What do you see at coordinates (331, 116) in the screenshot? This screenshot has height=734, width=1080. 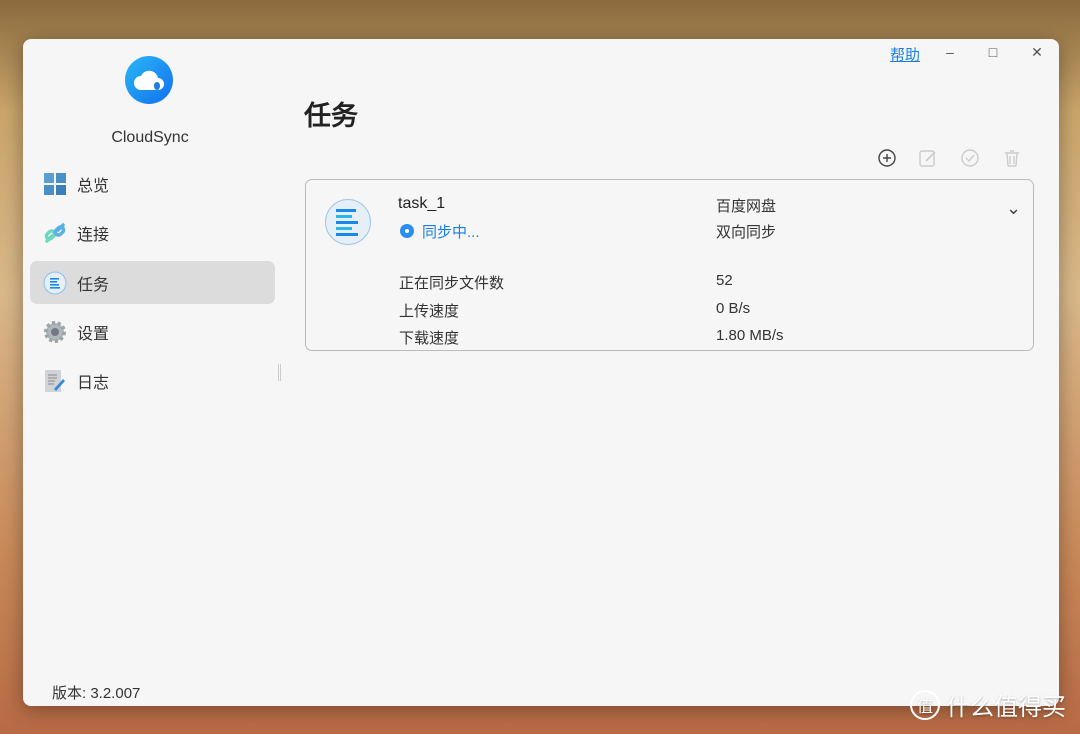 I see `page-title: 任务` at bounding box center [331, 116].